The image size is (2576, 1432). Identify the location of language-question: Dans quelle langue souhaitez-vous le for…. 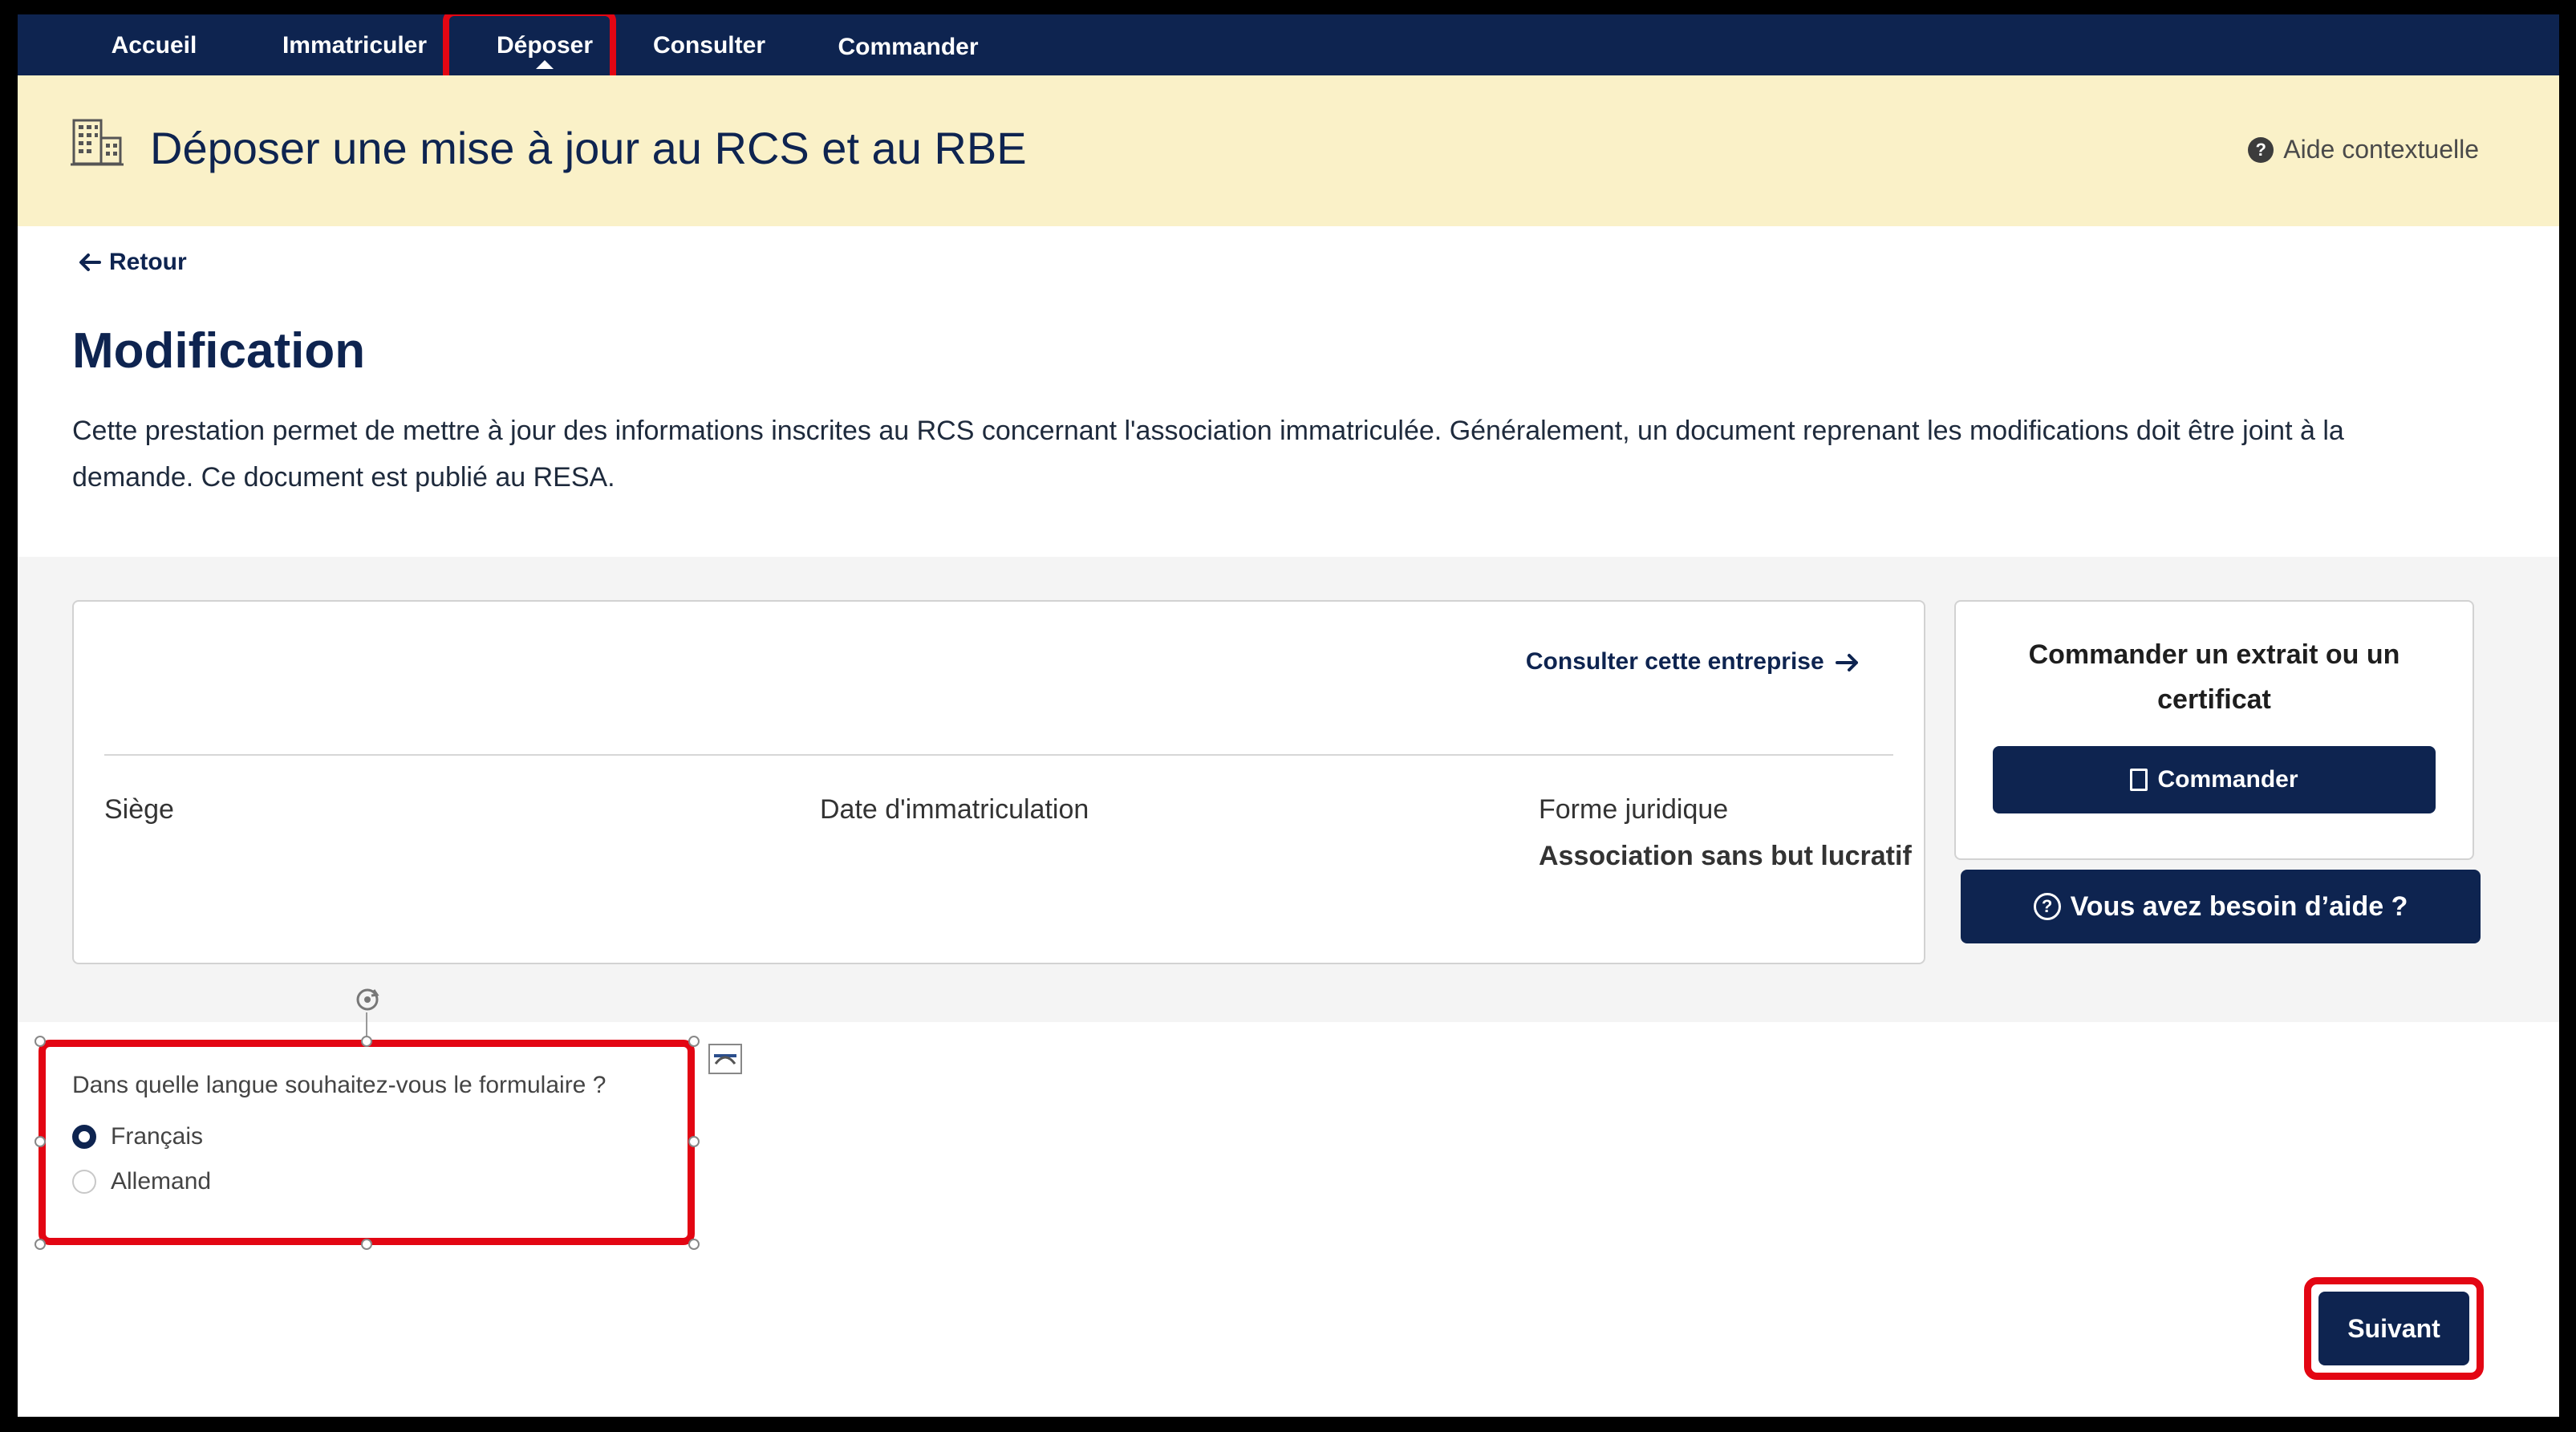
(339, 1085).